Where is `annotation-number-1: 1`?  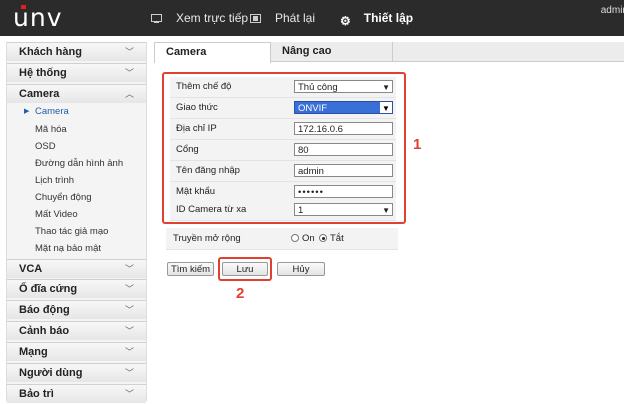 annotation-number-1: 1 is located at coordinates (417, 144).